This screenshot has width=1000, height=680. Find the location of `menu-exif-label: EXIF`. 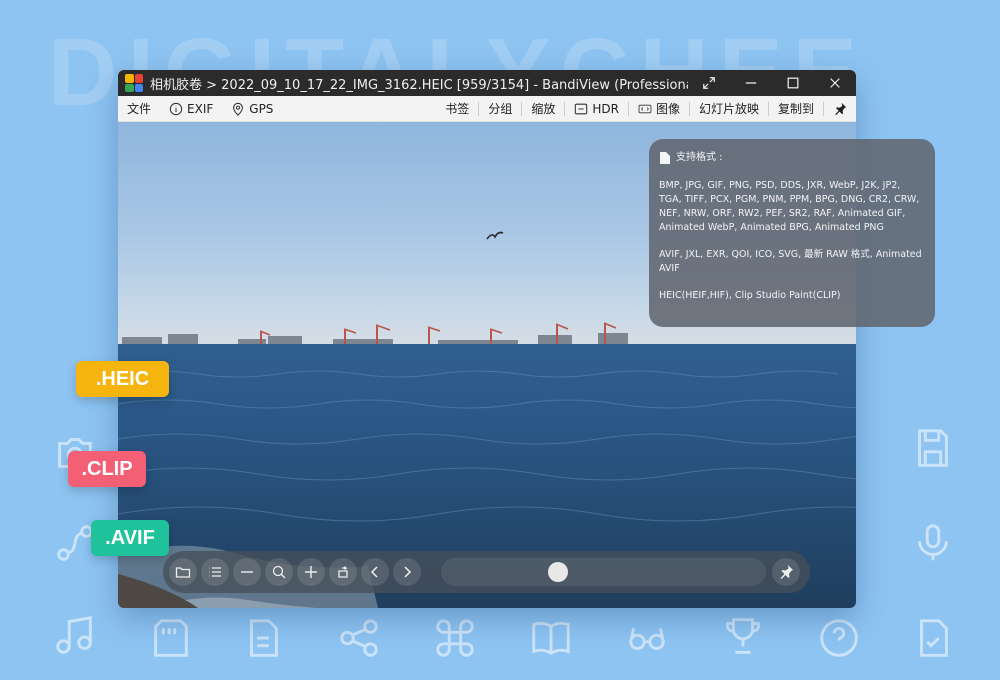

menu-exif-label: EXIF is located at coordinates (200, 108).